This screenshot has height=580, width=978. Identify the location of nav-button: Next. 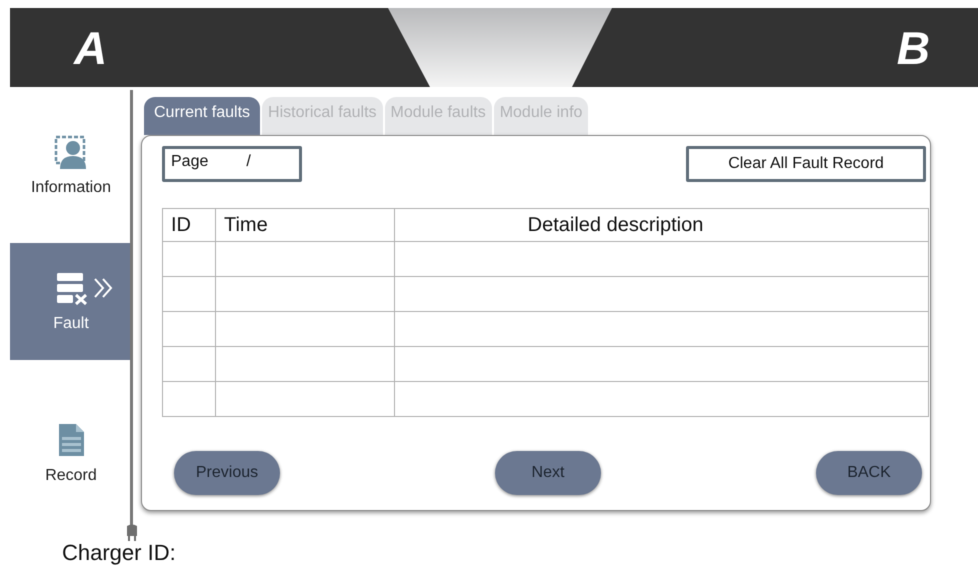
(548, 473).